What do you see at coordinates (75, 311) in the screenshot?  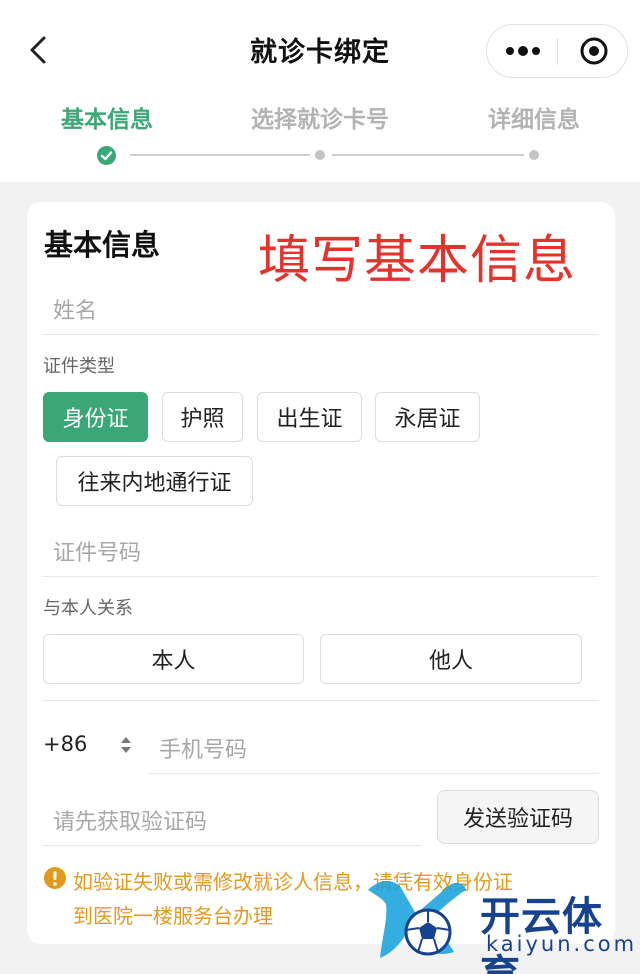 I see `name-placeholder: 姓名` at bounding box center [75, 311].